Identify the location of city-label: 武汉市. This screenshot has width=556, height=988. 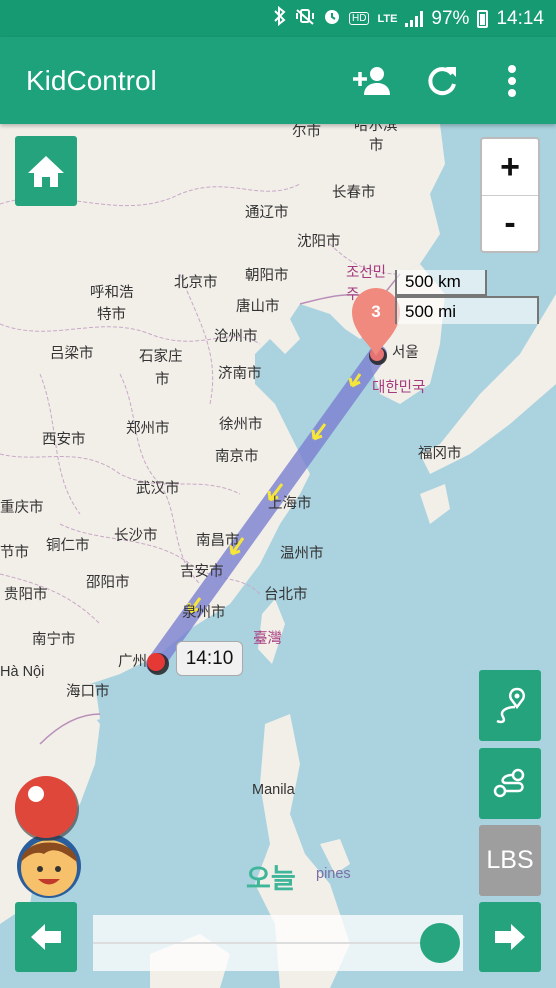
(158, 489).